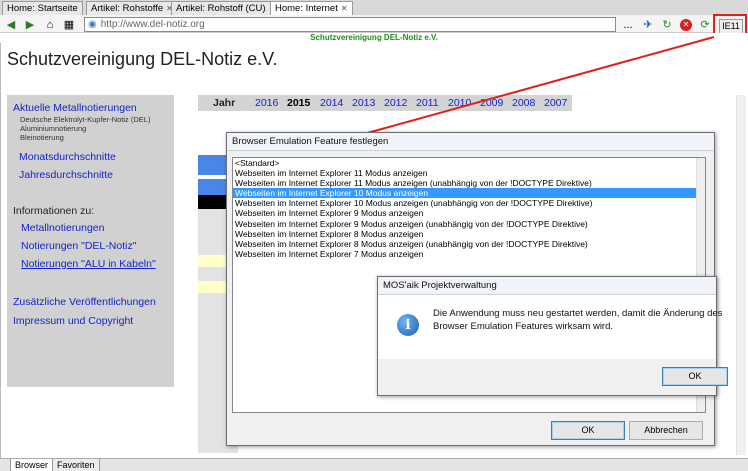  What do you see at coordinates (695, 376) in the screenshot?
I see `message-ok-button: OK` at bounding box center [695, 376].